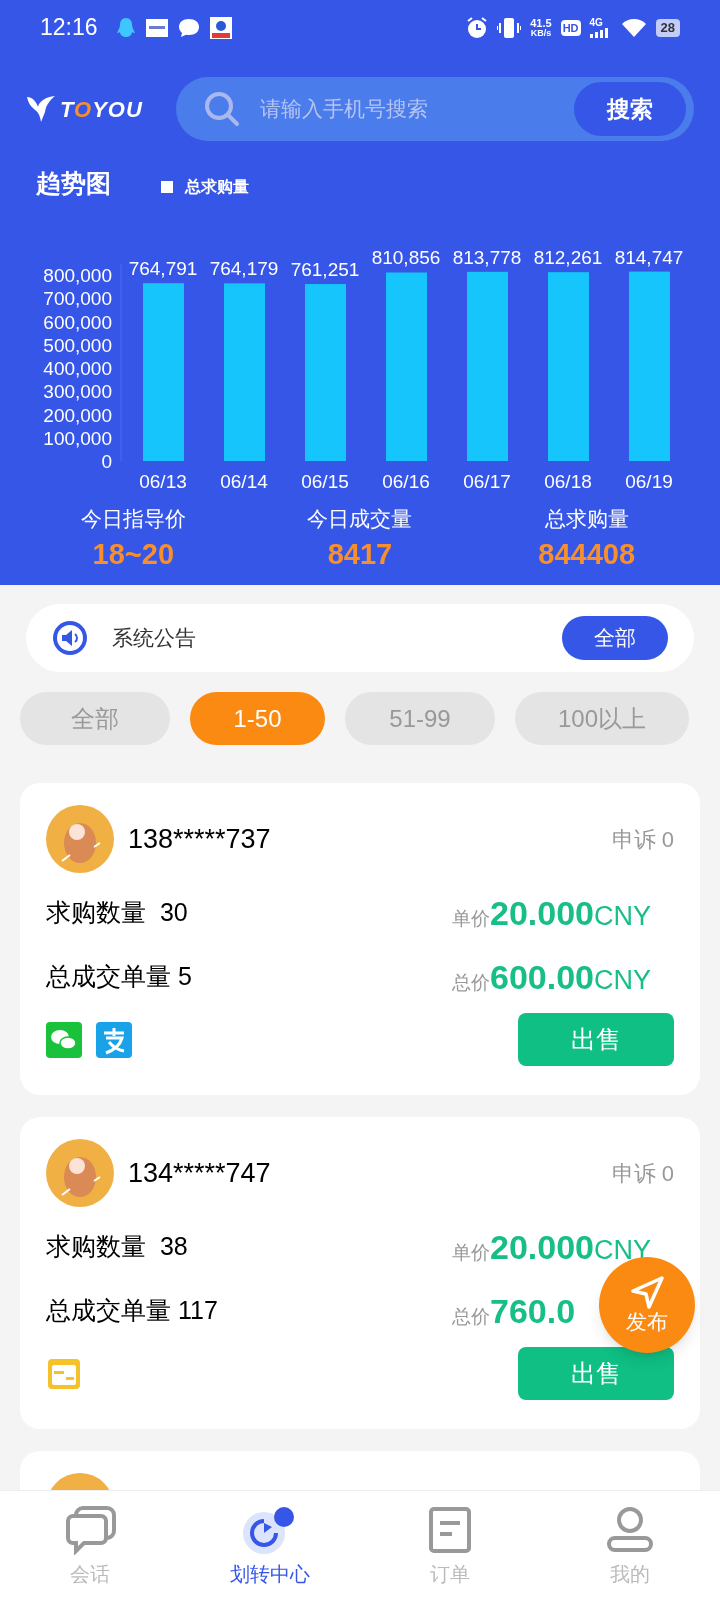  What do you see at coordinates (586, 518) in the screenshot?
I see `stat-label: 总求购量` at bounding box center [586, 518].